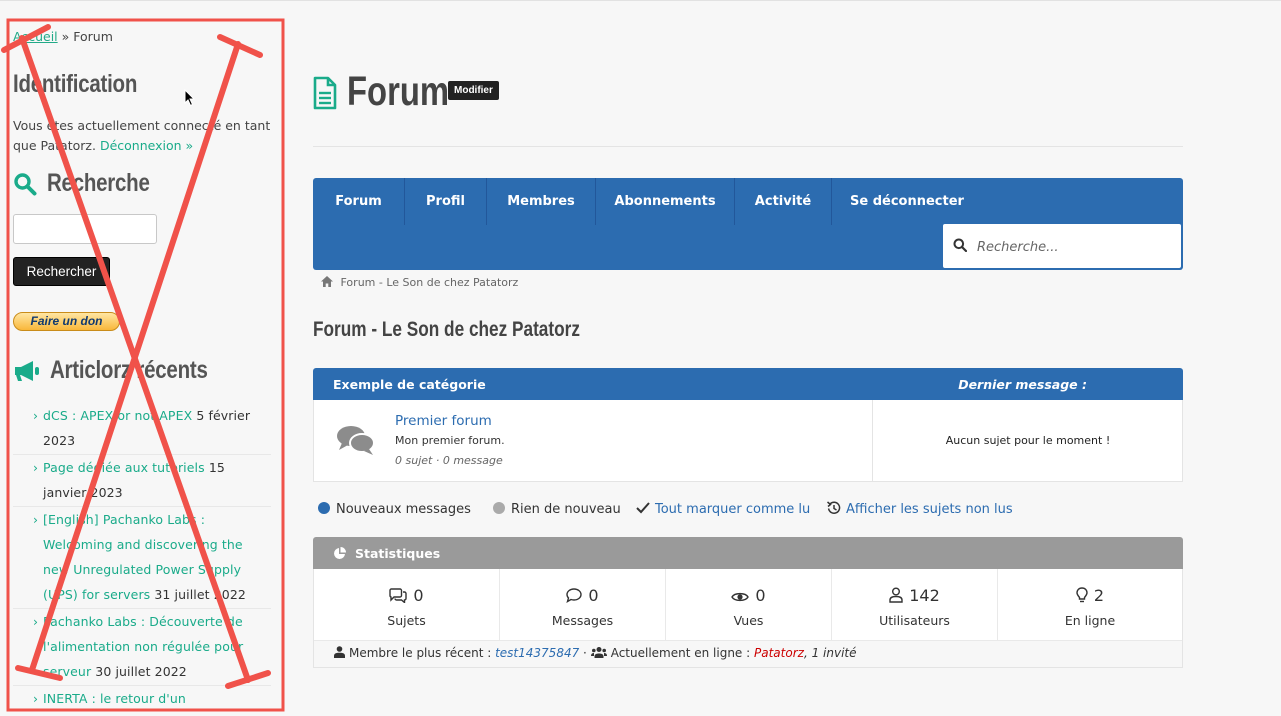 The height and width of the screenshot is (716, 1281). I want to click on user-solid-icon, so click(339, 652).